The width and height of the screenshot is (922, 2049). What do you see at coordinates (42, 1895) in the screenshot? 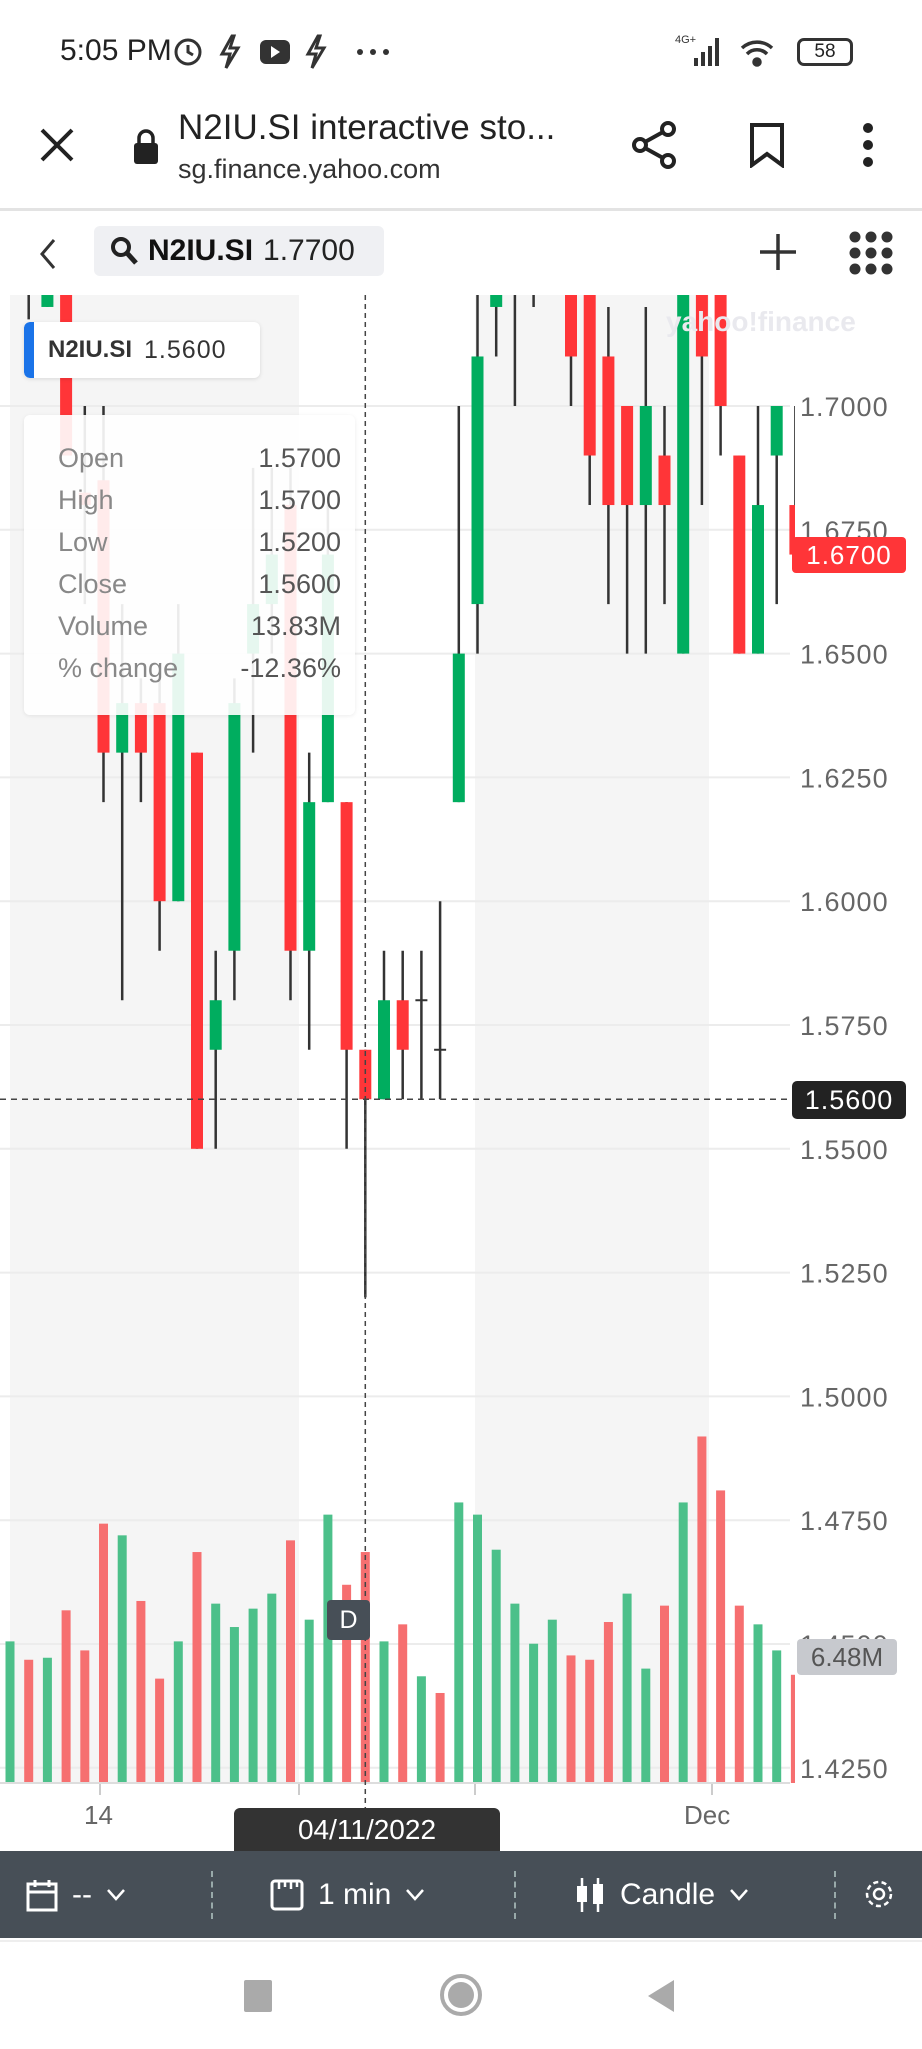
I see `calendar-icon` at bounding box center [42, 1895].